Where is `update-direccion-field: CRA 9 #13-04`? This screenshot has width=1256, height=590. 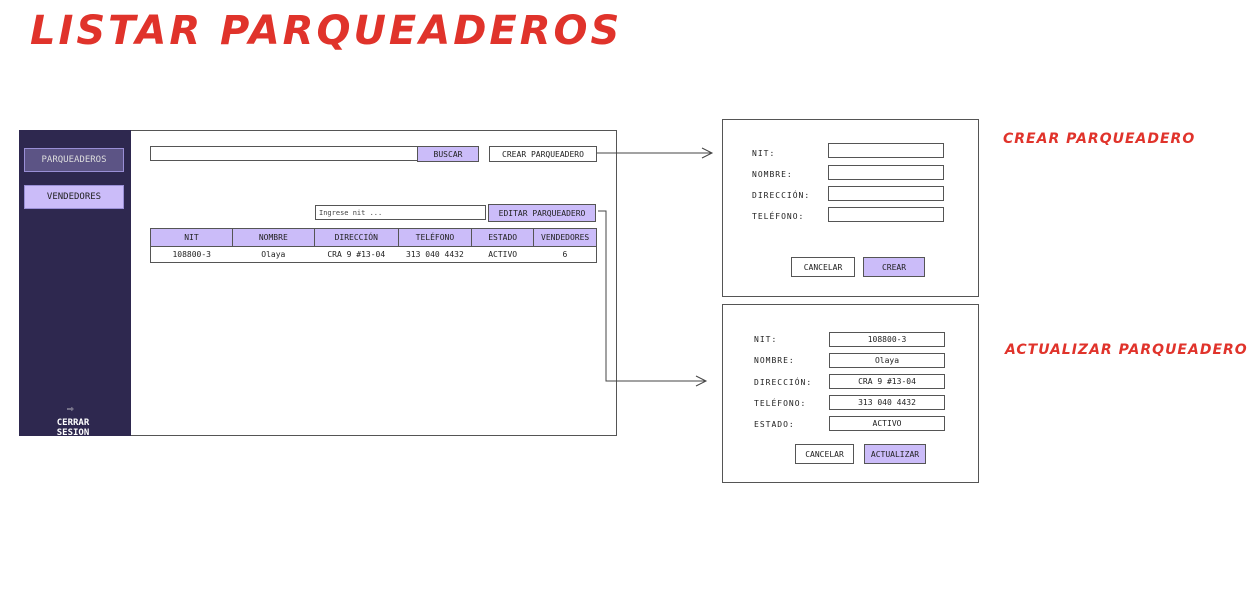
update-direccion-field: CRA 9 #13-04 is located at coordinates (887, 381).